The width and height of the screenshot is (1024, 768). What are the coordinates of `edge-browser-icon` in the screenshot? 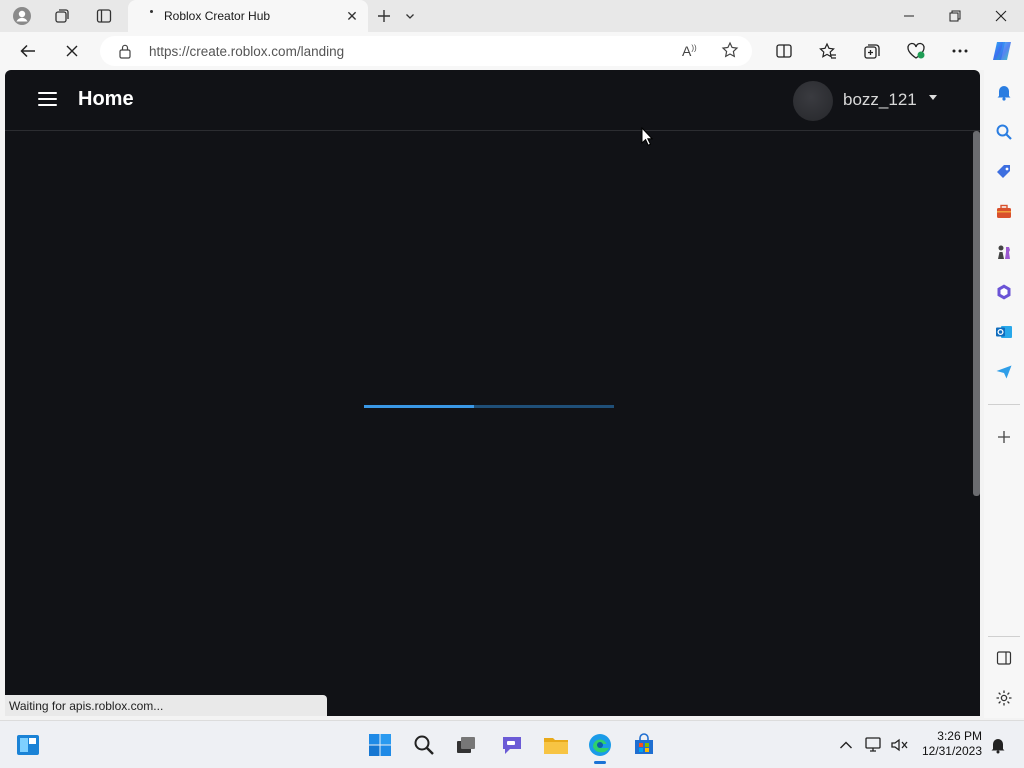 It's located at (600, 747).